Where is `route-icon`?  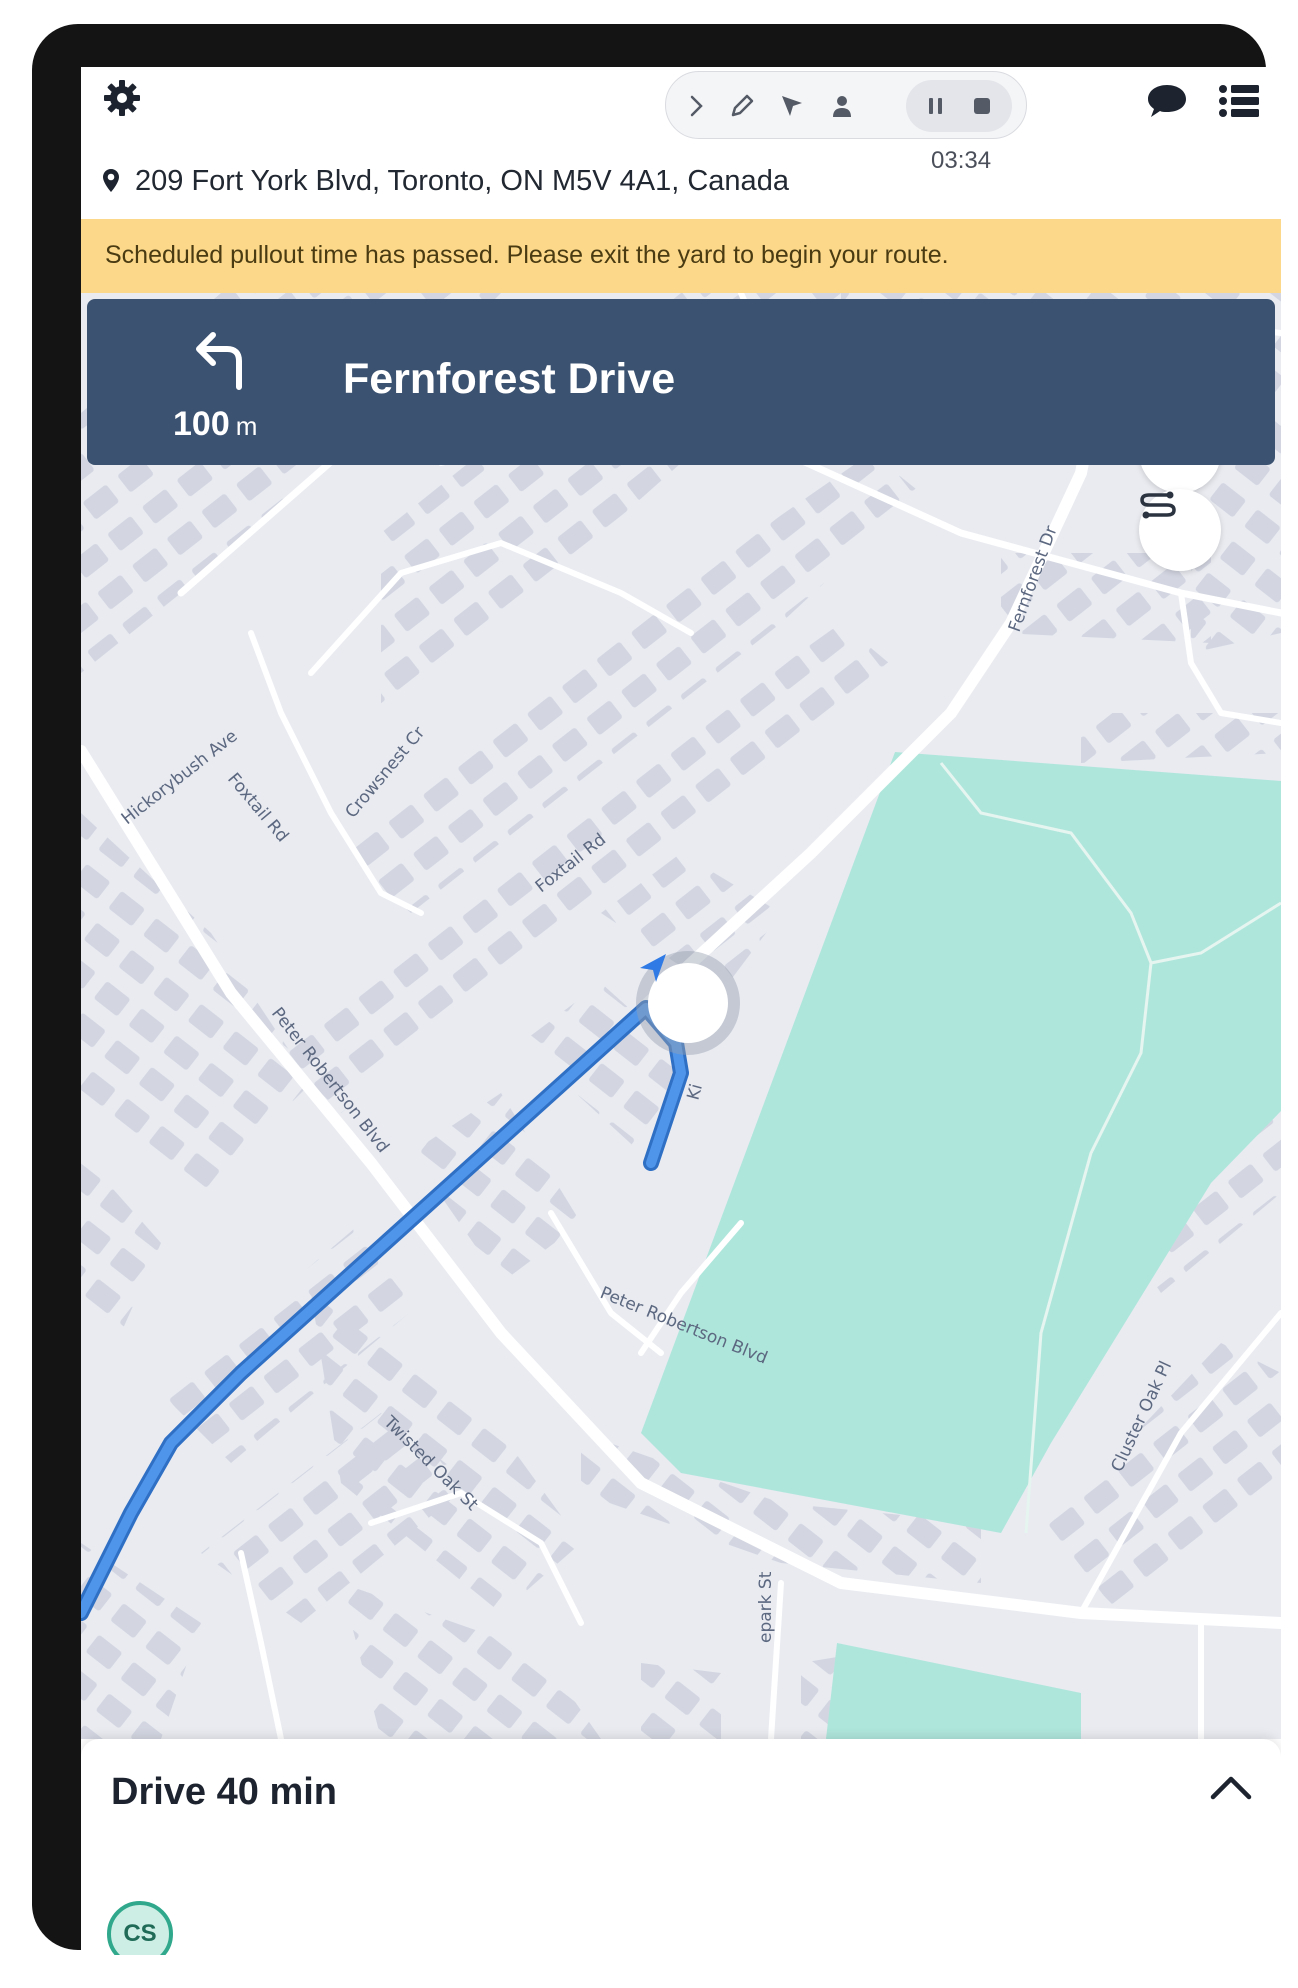
route-icon is located at coordinates (1158, 505).